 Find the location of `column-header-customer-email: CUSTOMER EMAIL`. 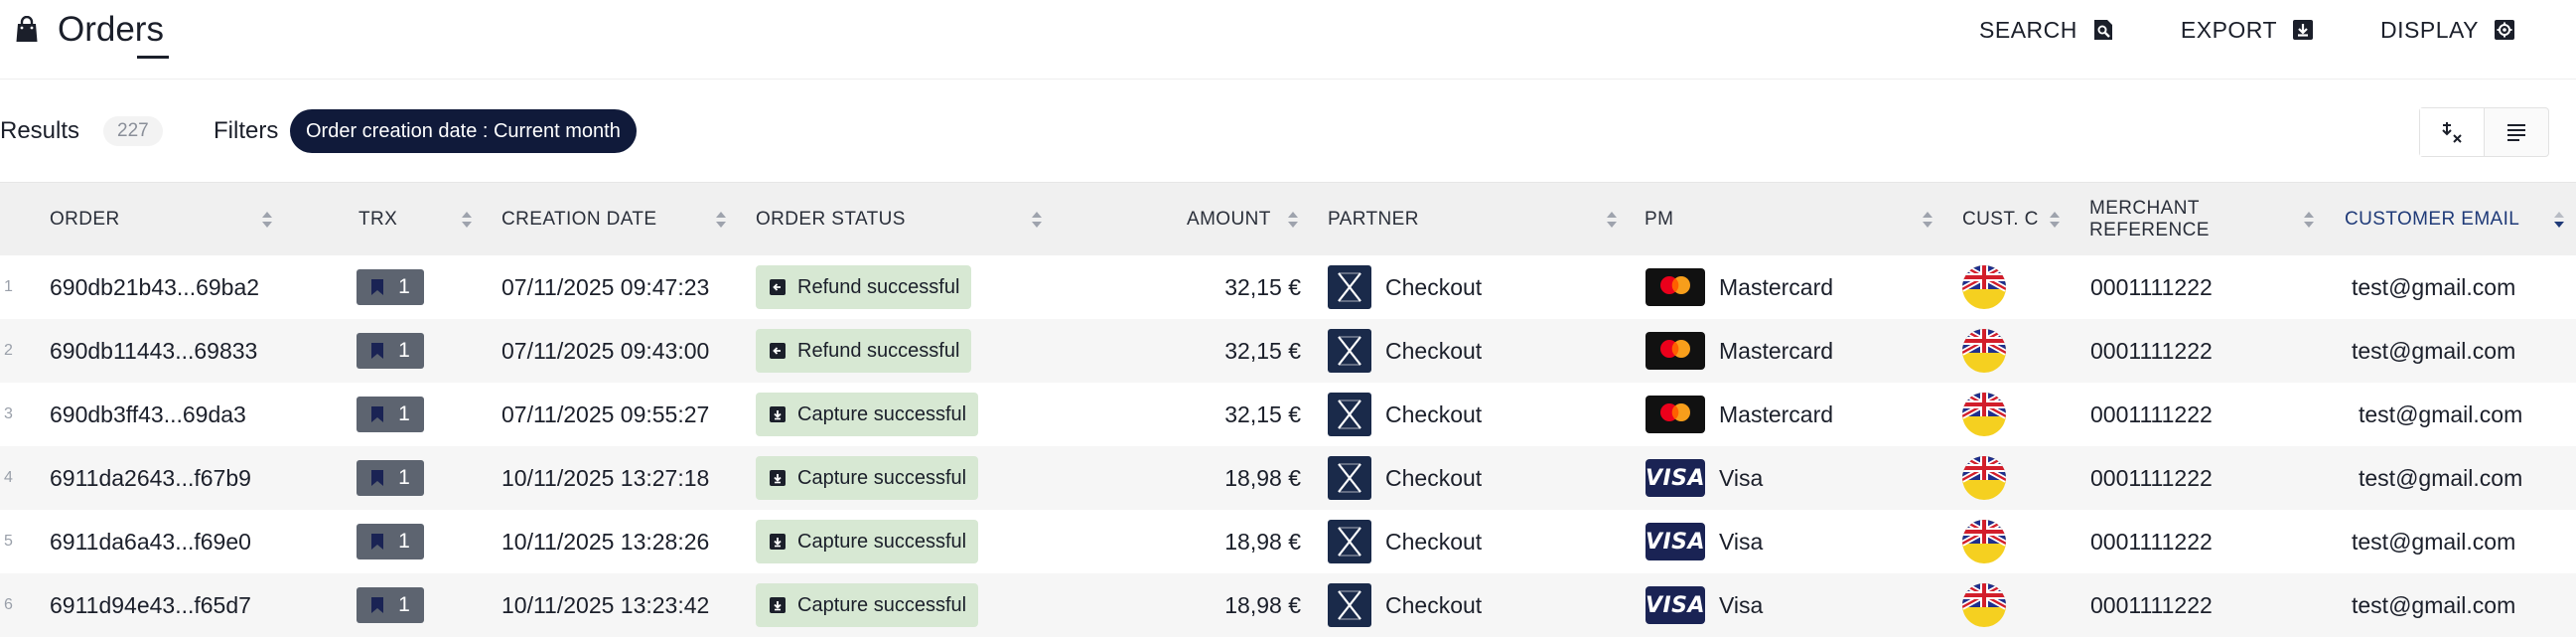

column-header-customer-email: CUSTOMER EMAIL is located at coordinates (2432, 219).